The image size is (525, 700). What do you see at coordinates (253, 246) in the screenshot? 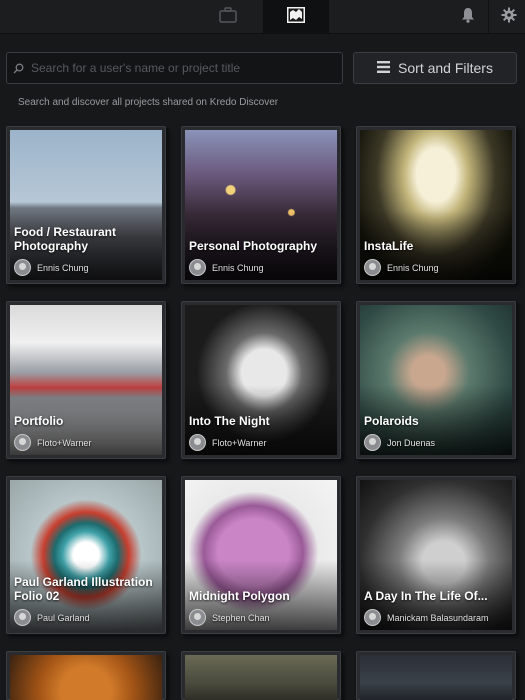
I see `project-title: Personal Photography` at bounding box center [253, 246].